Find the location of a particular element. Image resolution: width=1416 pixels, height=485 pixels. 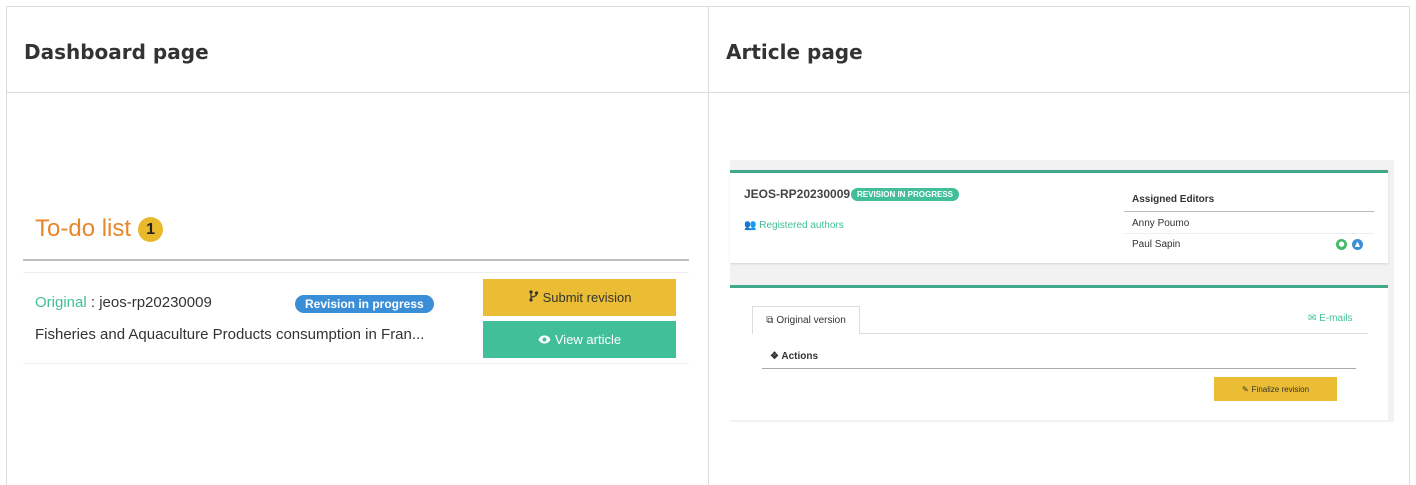

submit-revision-label: Submit revision is located at coordinates (587, 297).